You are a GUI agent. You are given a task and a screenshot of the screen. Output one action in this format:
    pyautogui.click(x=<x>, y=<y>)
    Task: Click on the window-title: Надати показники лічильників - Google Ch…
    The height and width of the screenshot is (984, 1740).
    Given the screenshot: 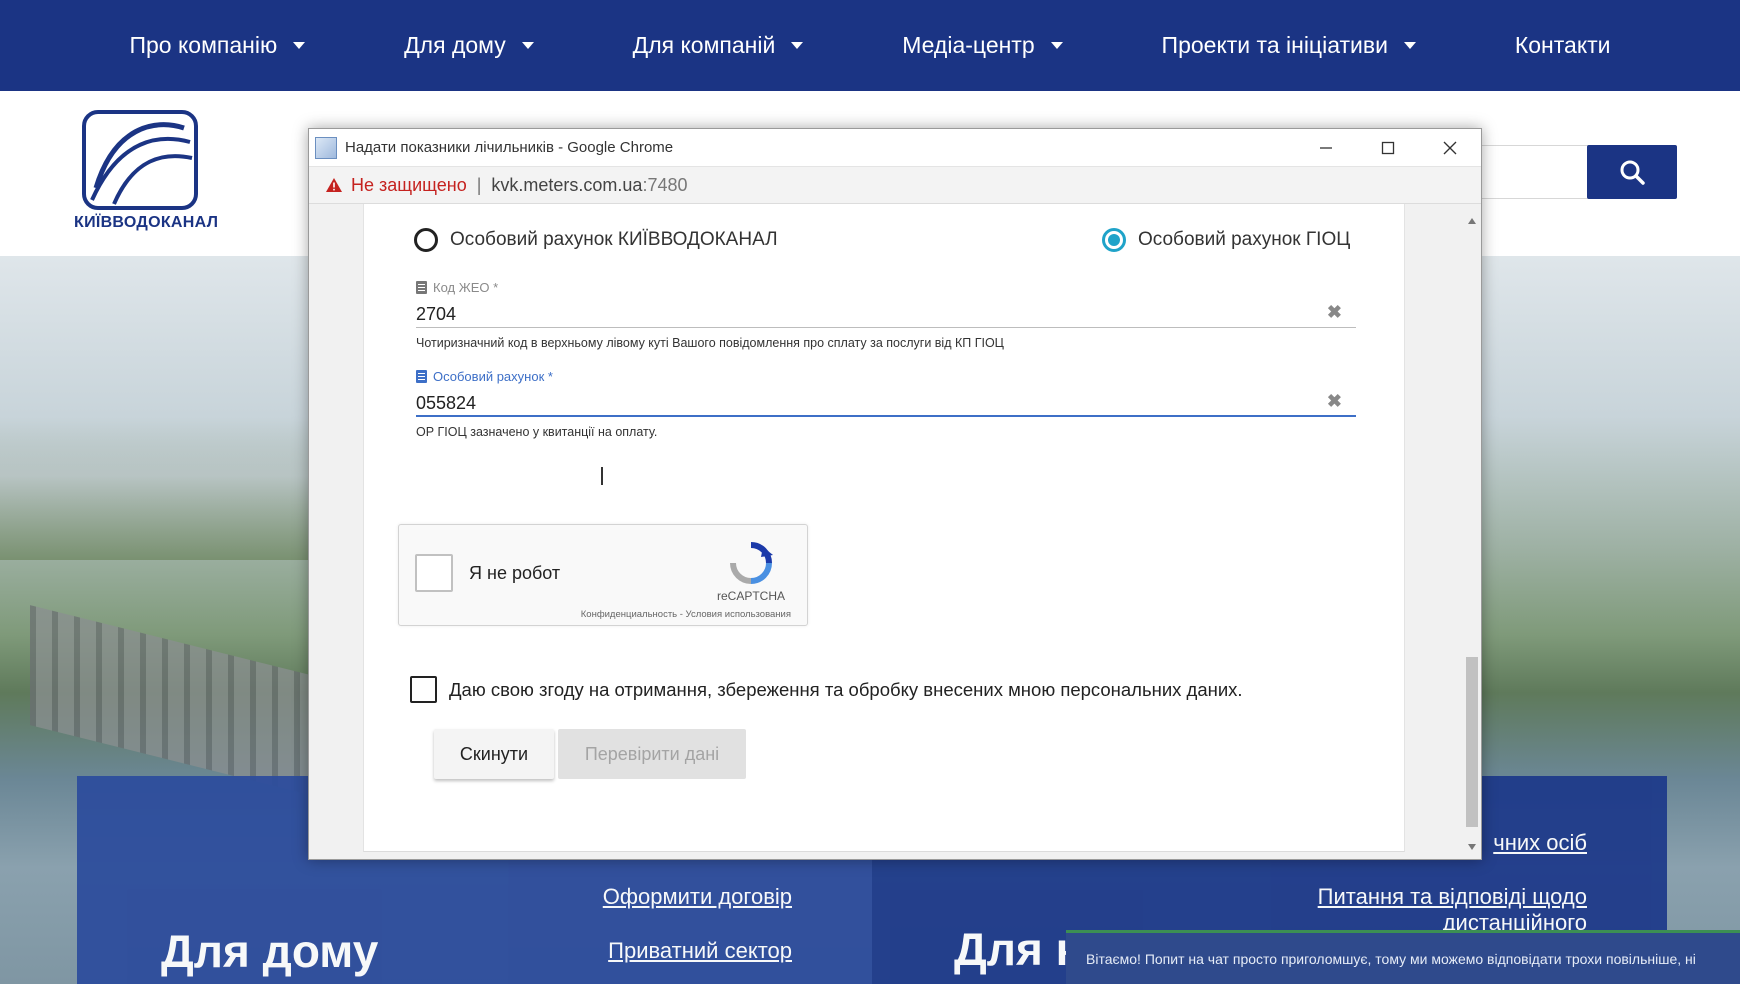 What is the action you would take?
    pyautogui.click(x=509, y=147)
    